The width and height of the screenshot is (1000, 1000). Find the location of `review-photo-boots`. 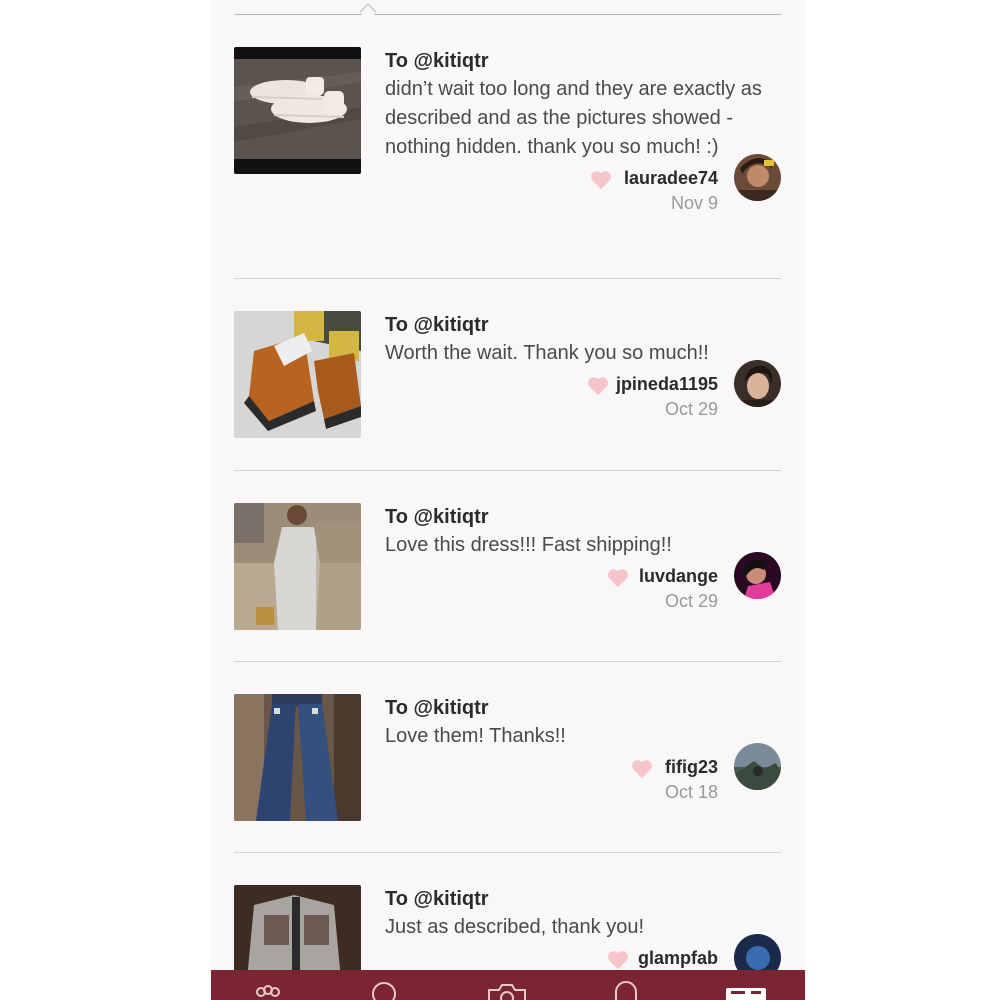

review-photo-boots is located at coordinates (297, 374).